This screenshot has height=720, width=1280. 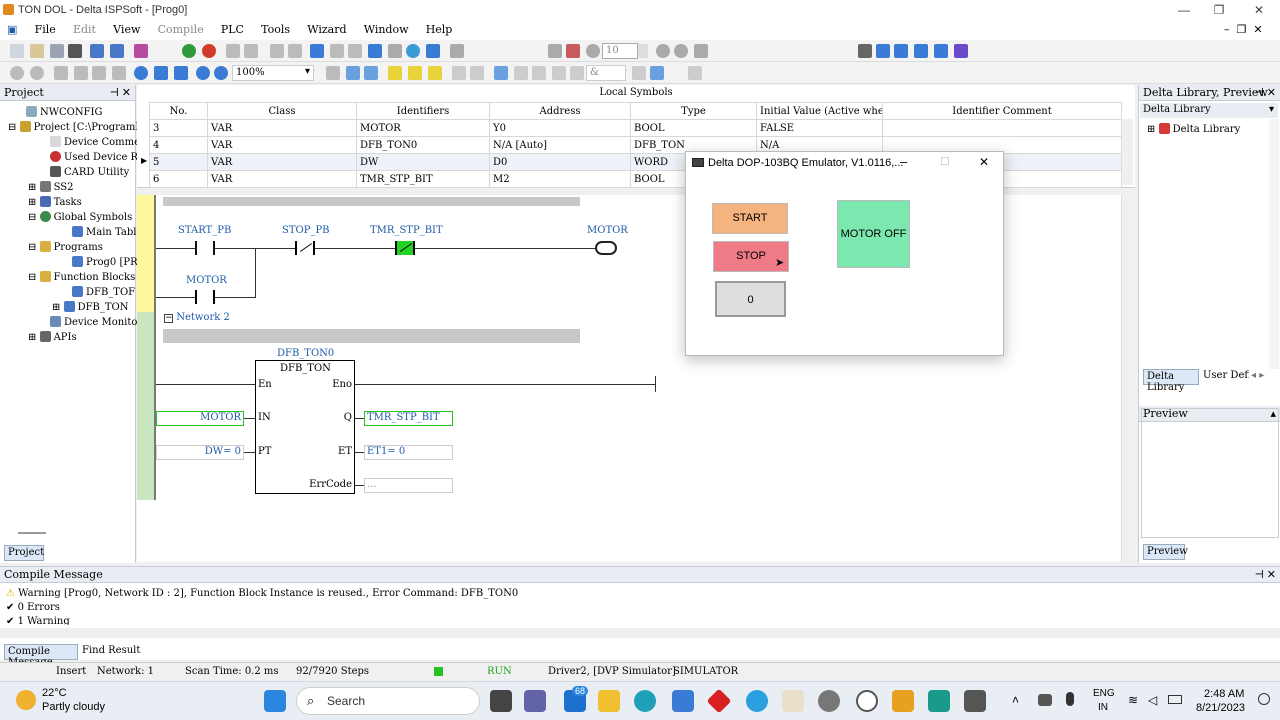 I want to click on tray-icon, so click(x=1045, y=700).